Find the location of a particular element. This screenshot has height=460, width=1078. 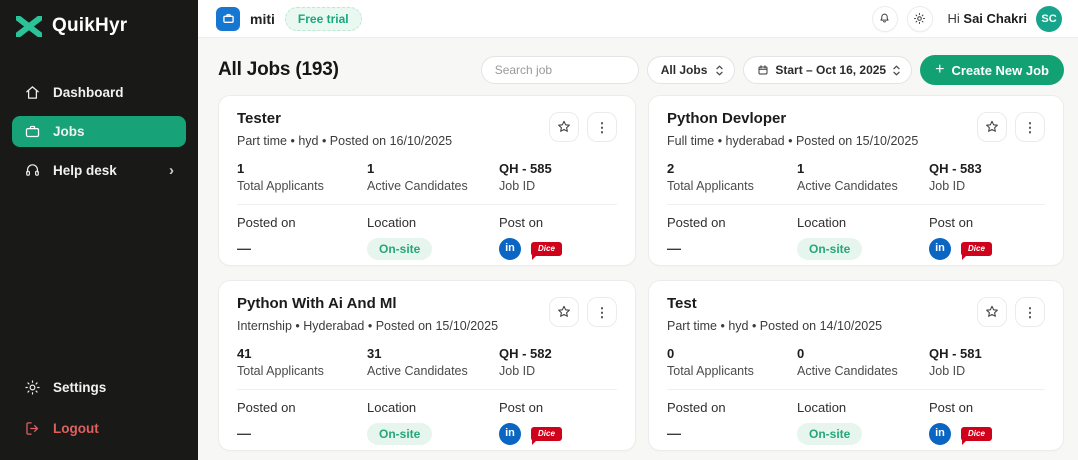

sidebar-item-label: Logout is located at coordinates (76, 428).